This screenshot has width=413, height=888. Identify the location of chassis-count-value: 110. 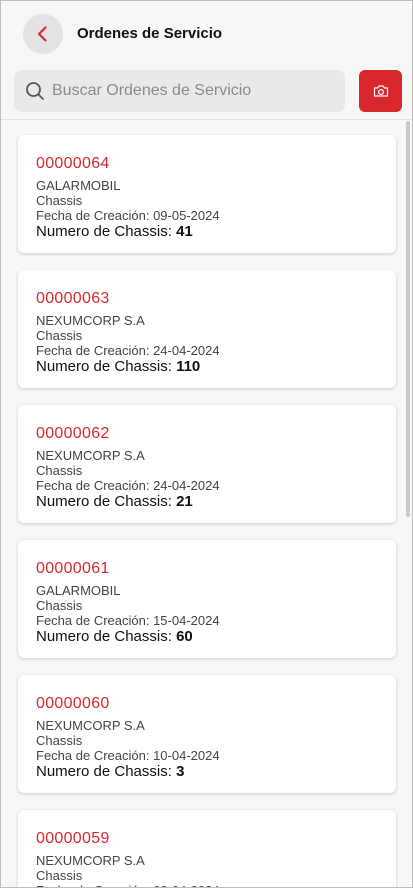
(188, 366).